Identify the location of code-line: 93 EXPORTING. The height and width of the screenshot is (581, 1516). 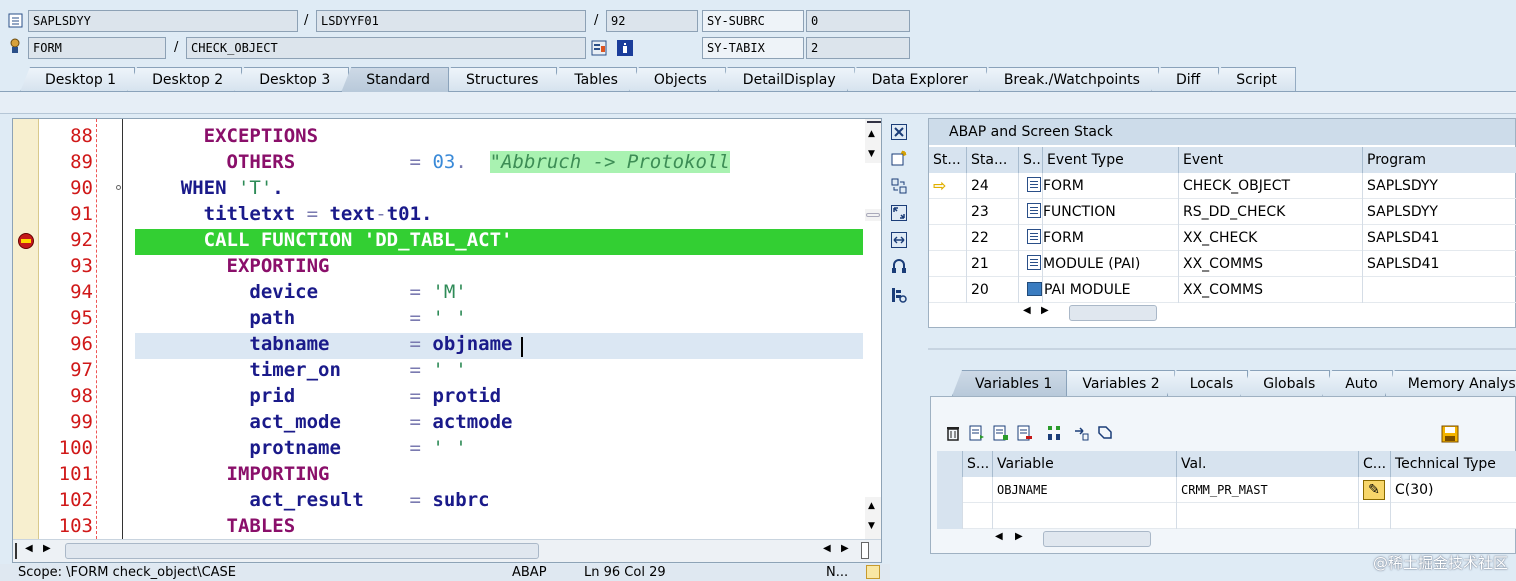
(441, 266).